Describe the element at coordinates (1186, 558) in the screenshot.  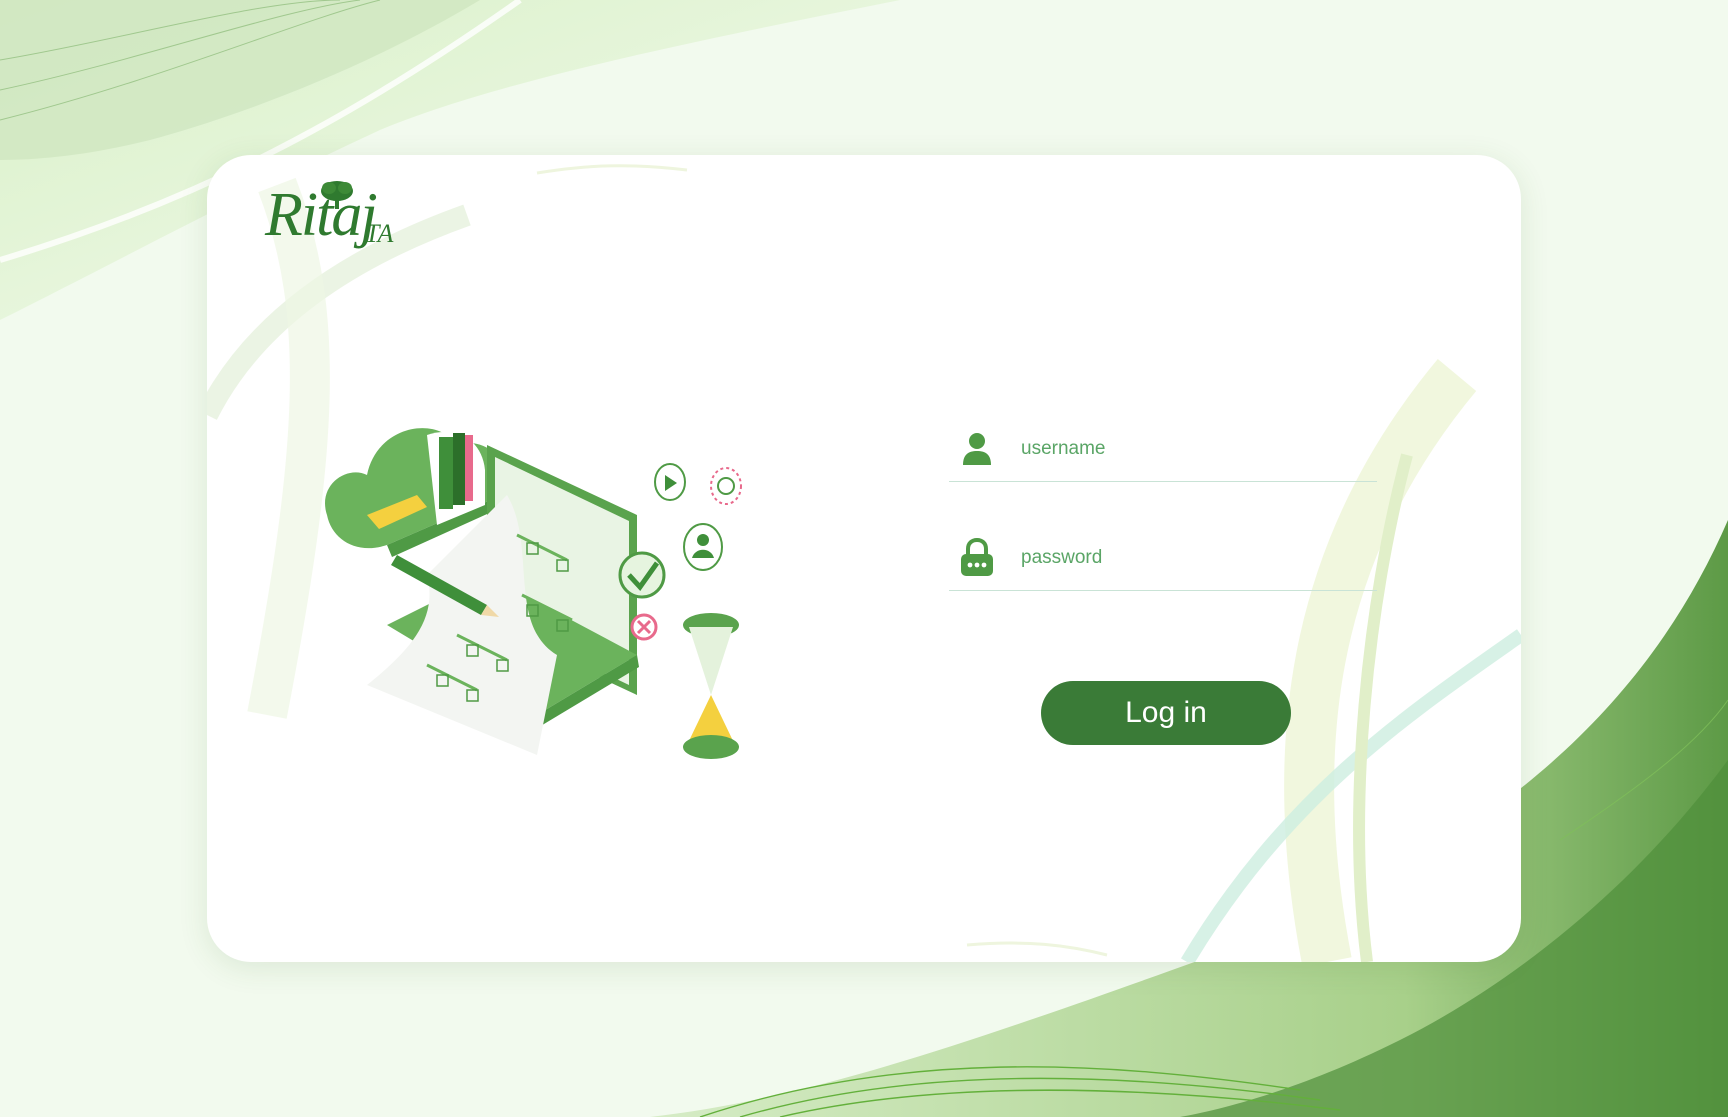
I see `password-input` at that location.